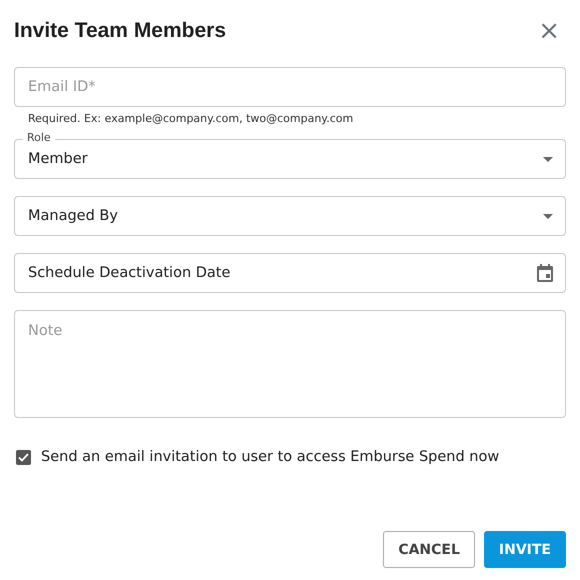 The image size is (580, 580). Describe the element at coordinates (120, 31) in the screenshot. I see `dialog-title: Invite Team Members` at that location.